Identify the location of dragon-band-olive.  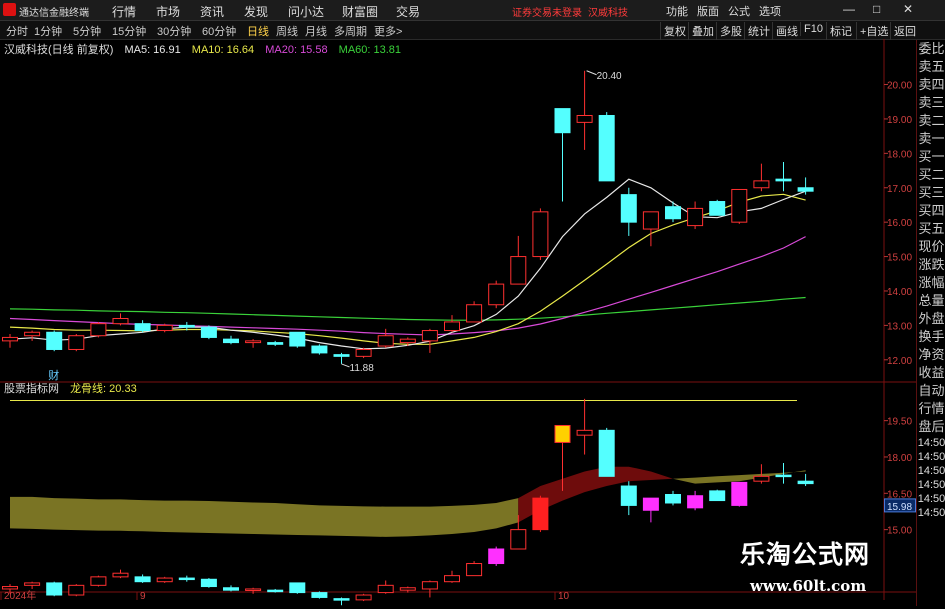
(264, 516).